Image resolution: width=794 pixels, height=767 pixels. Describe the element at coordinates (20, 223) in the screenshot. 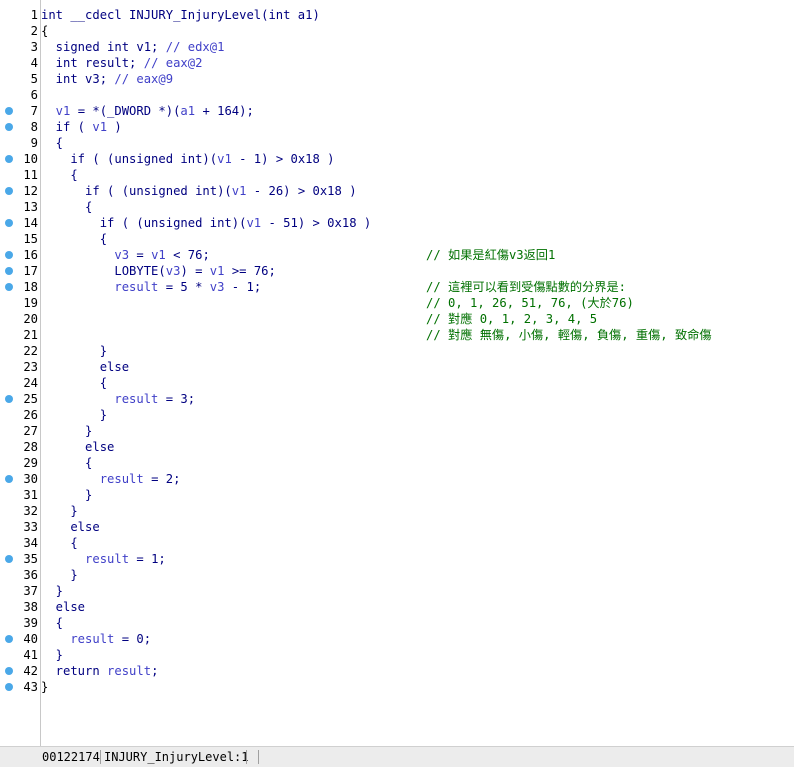

I see `gutter-line-14: 14` at that location.